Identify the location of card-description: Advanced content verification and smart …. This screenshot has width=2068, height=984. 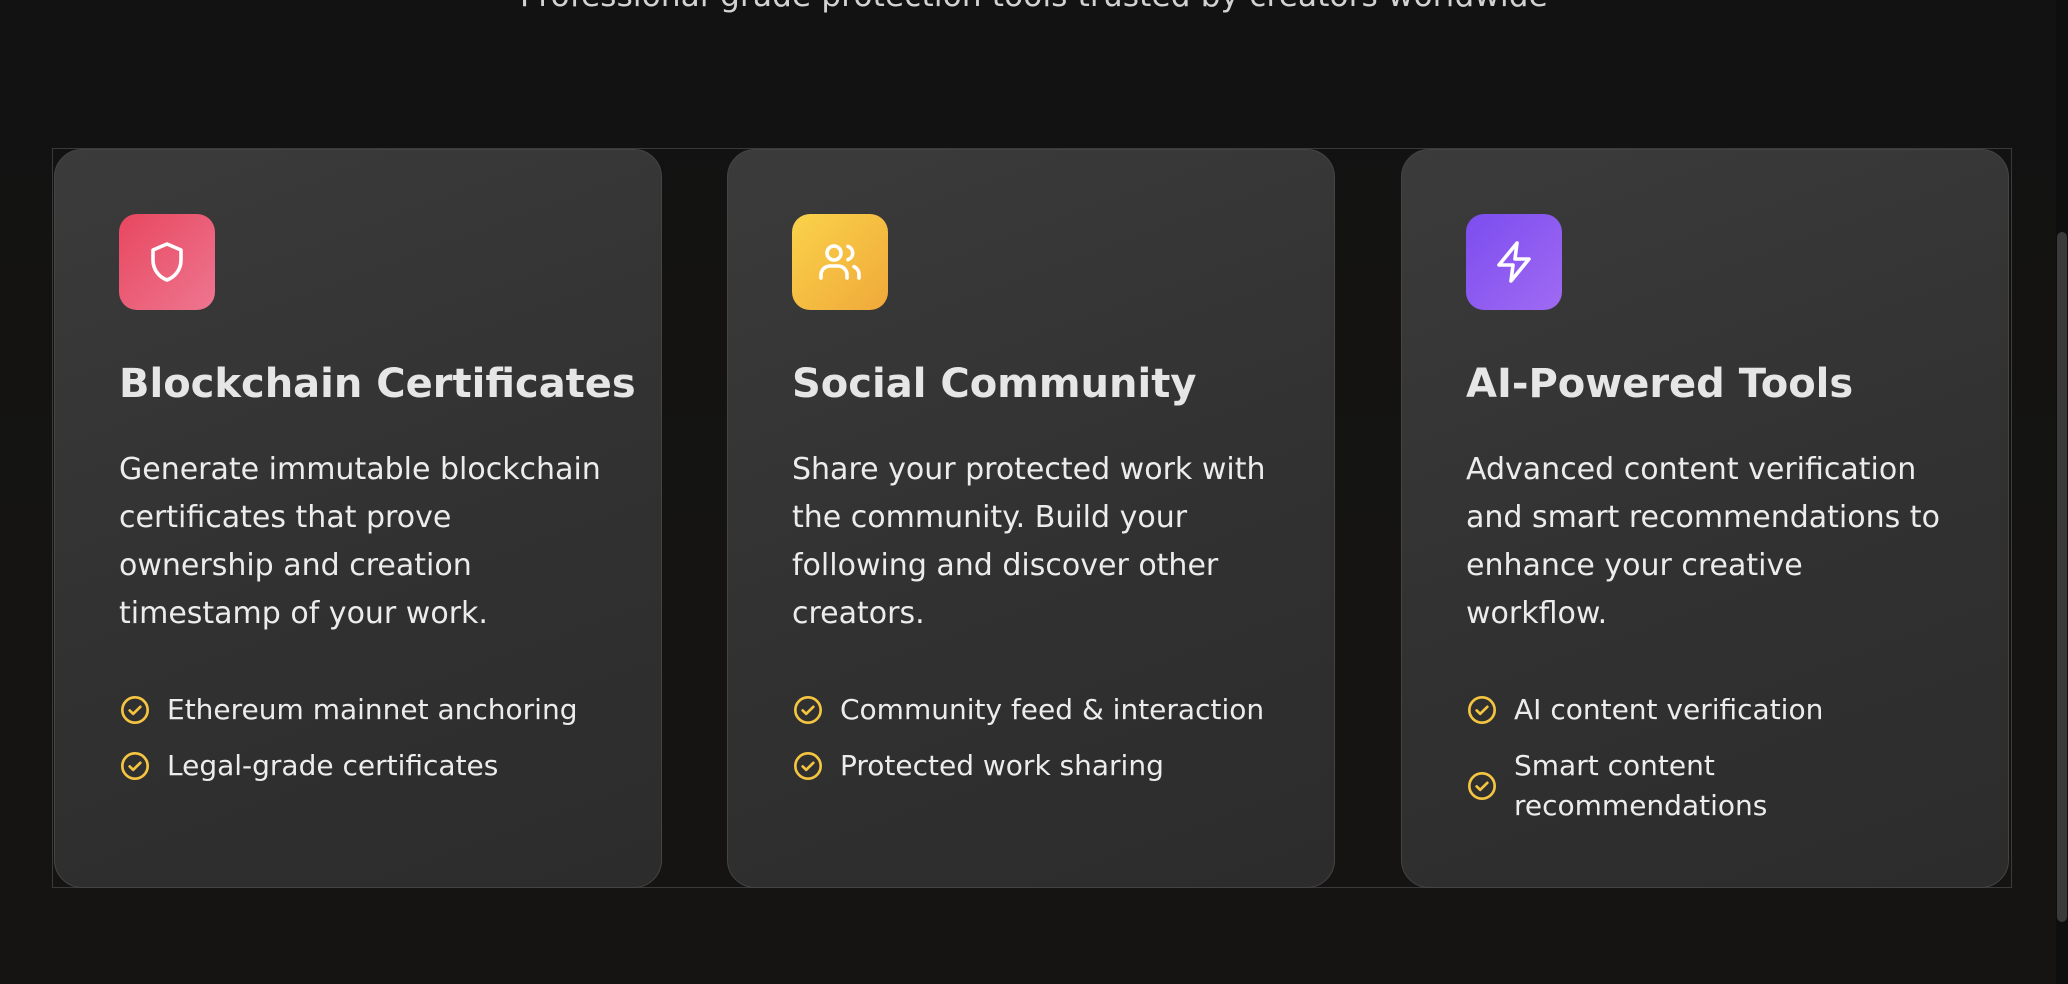
(1703, 541).